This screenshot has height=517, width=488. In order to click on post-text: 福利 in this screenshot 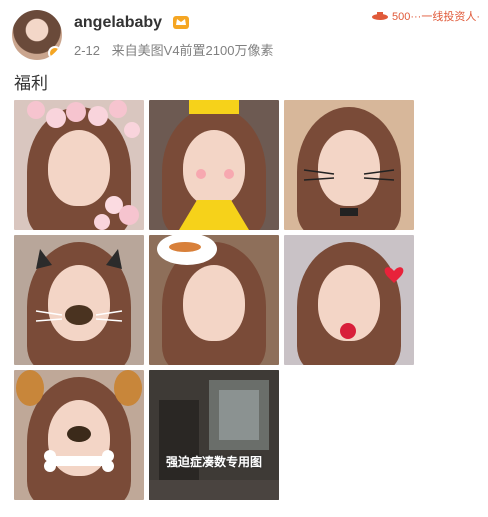, I will do `click(31, 83)`.